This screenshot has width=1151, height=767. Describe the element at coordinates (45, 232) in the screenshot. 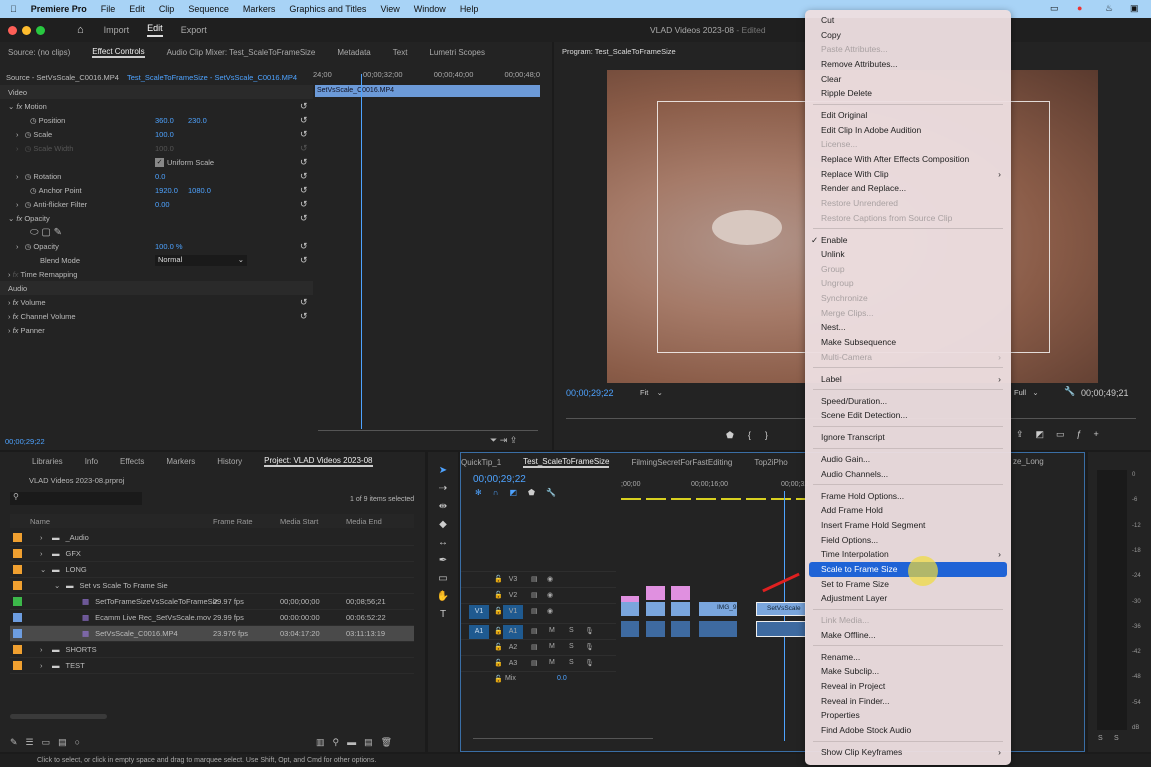

I see `rect-mask-icon: ▢` at that location.